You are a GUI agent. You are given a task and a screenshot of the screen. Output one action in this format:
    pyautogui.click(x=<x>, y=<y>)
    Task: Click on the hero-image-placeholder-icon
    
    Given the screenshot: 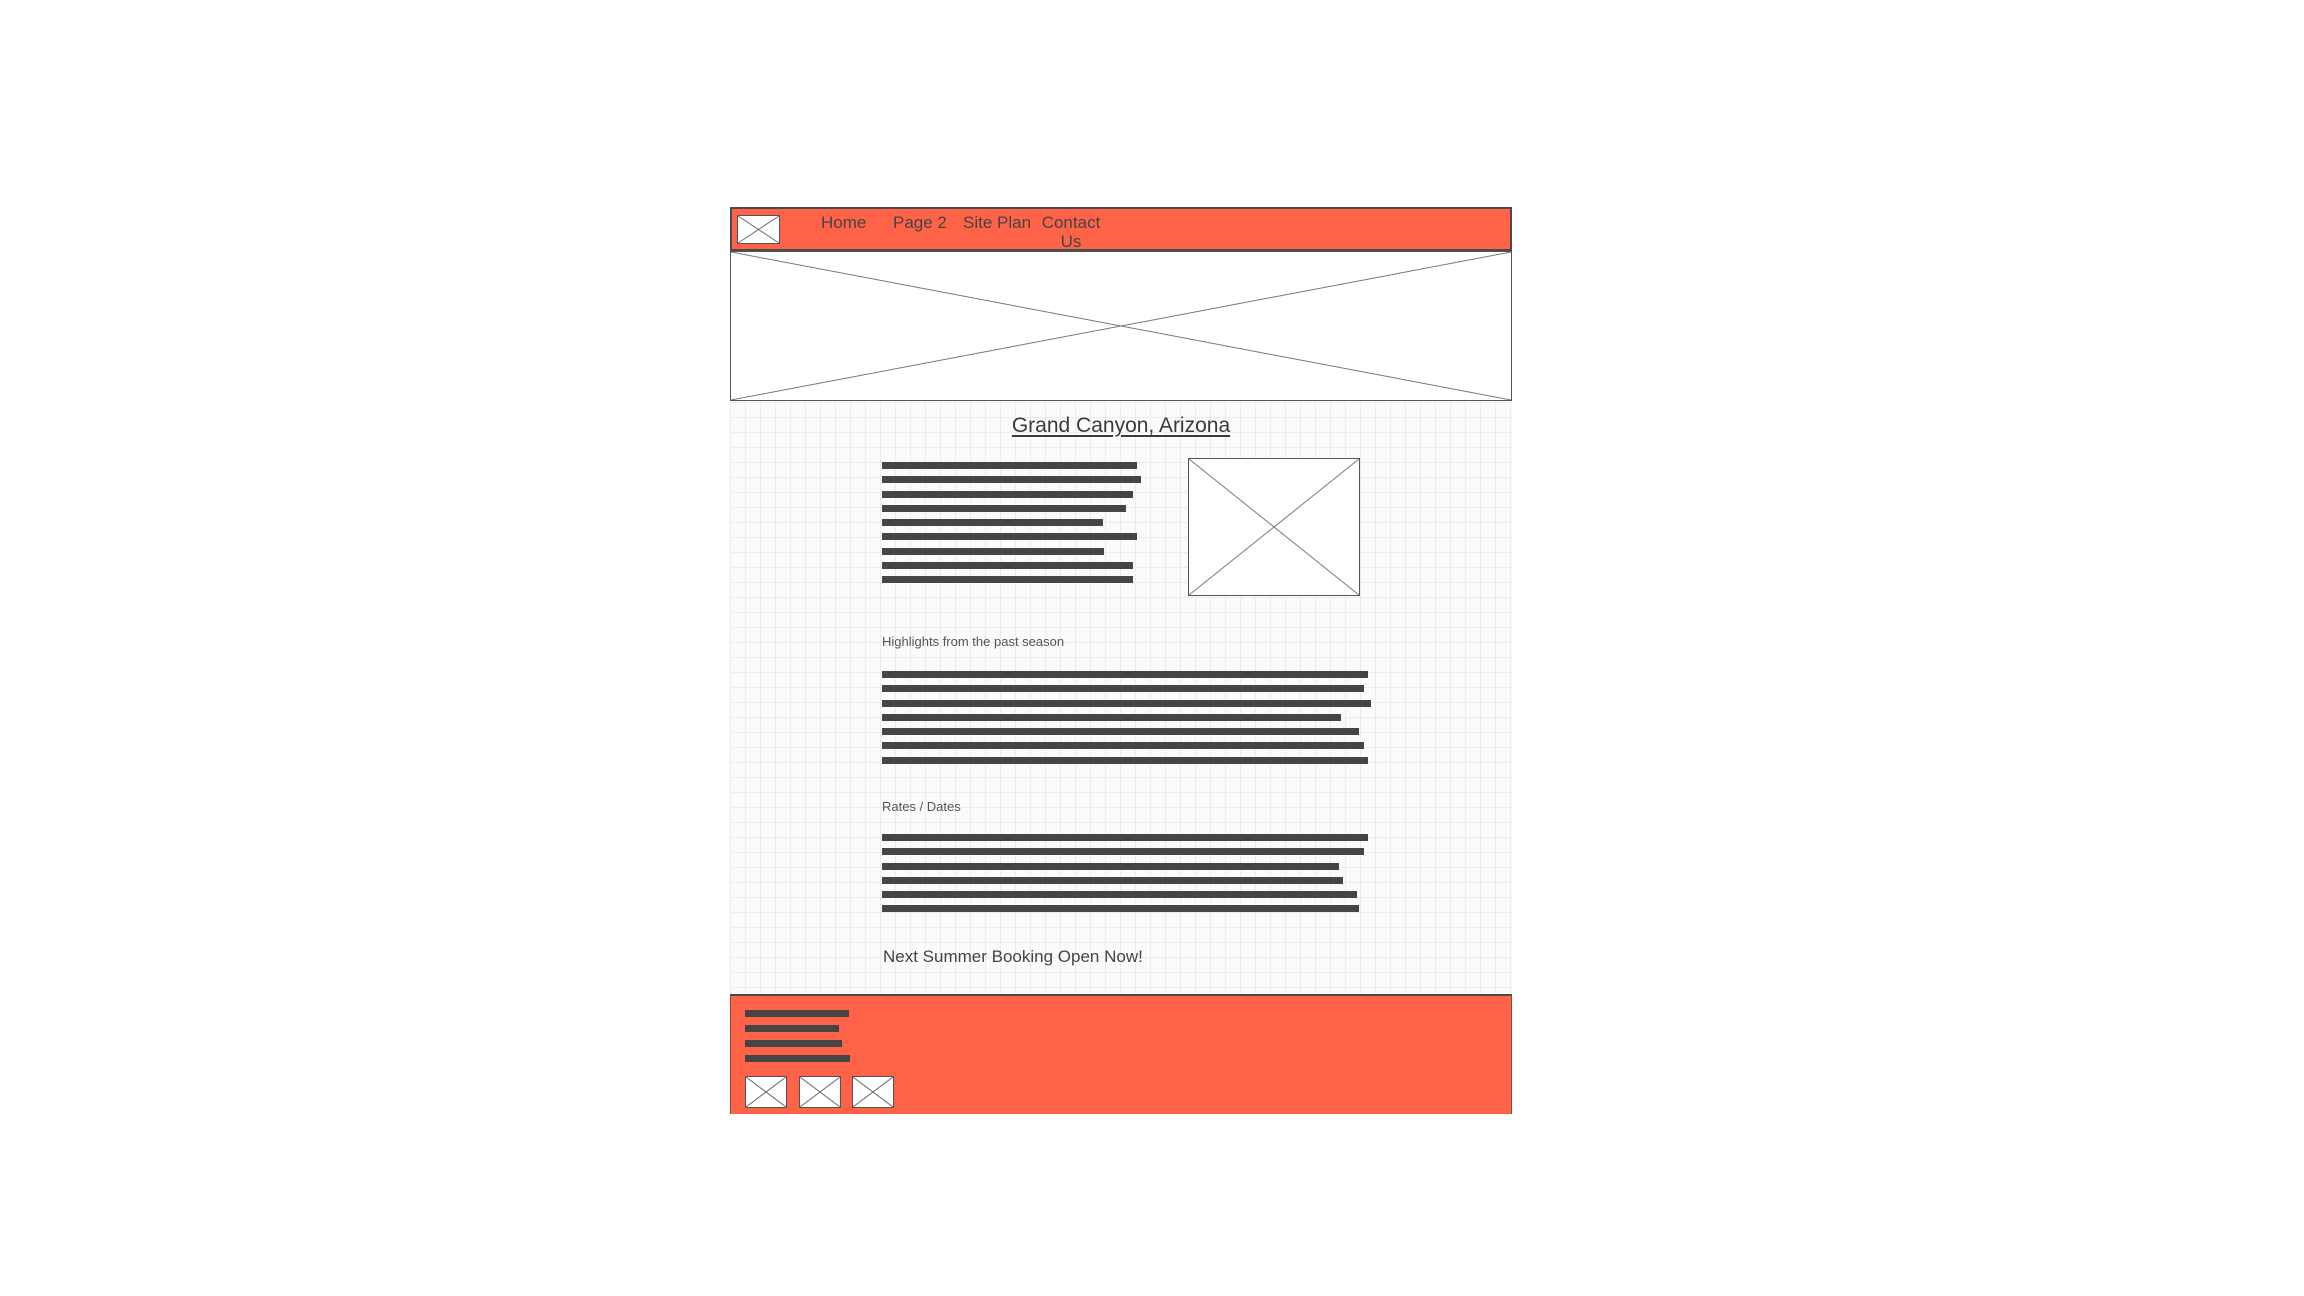 What is the action you would take?
    pyautogui.click(x=1121, y=326)
    